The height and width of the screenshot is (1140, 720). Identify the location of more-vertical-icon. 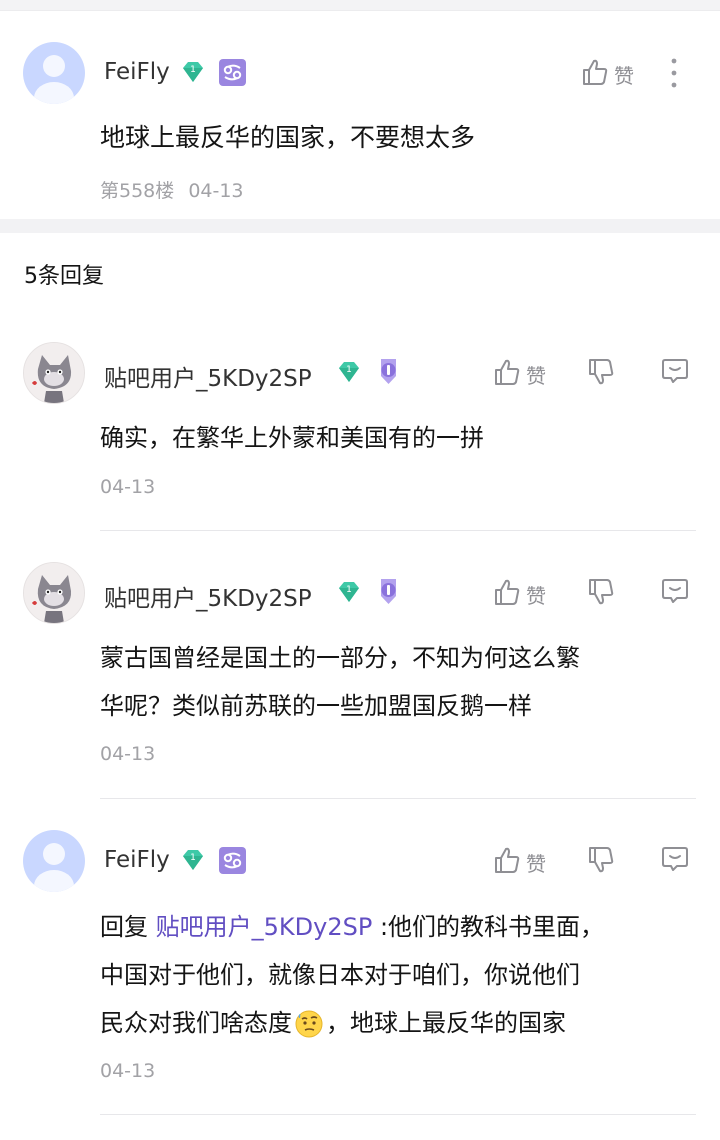
(674, 73).